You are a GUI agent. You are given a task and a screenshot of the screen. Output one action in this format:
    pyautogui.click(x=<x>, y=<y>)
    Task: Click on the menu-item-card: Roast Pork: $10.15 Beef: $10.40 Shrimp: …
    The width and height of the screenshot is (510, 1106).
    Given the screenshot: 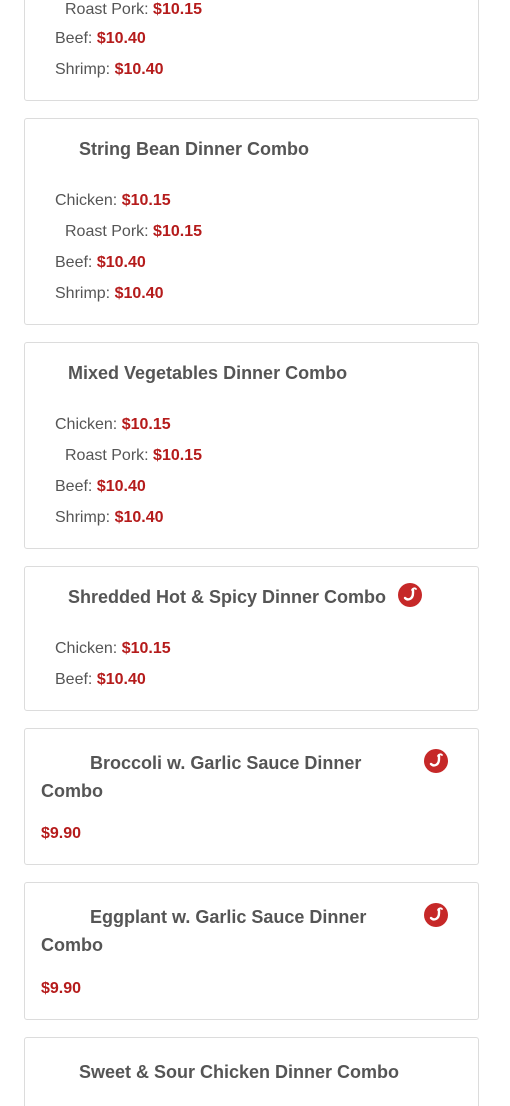 What is the action you would take?
    pyautogui.click(x=251, y=50)
    